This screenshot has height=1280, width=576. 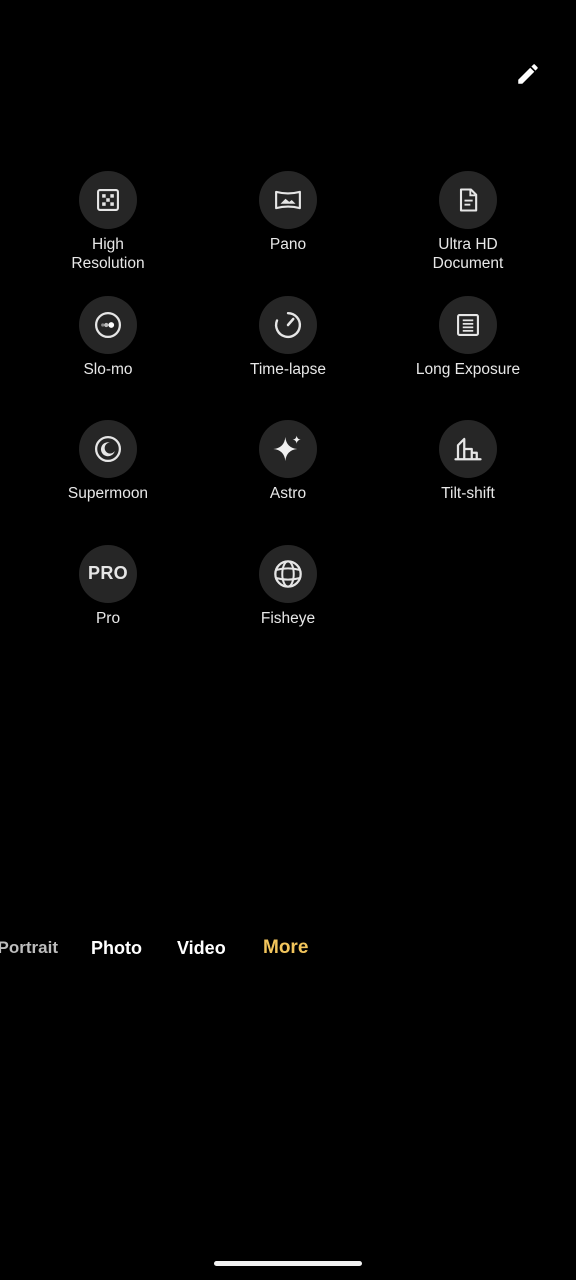 I want to click on tab-video: Video, so click(x=201, y=948).